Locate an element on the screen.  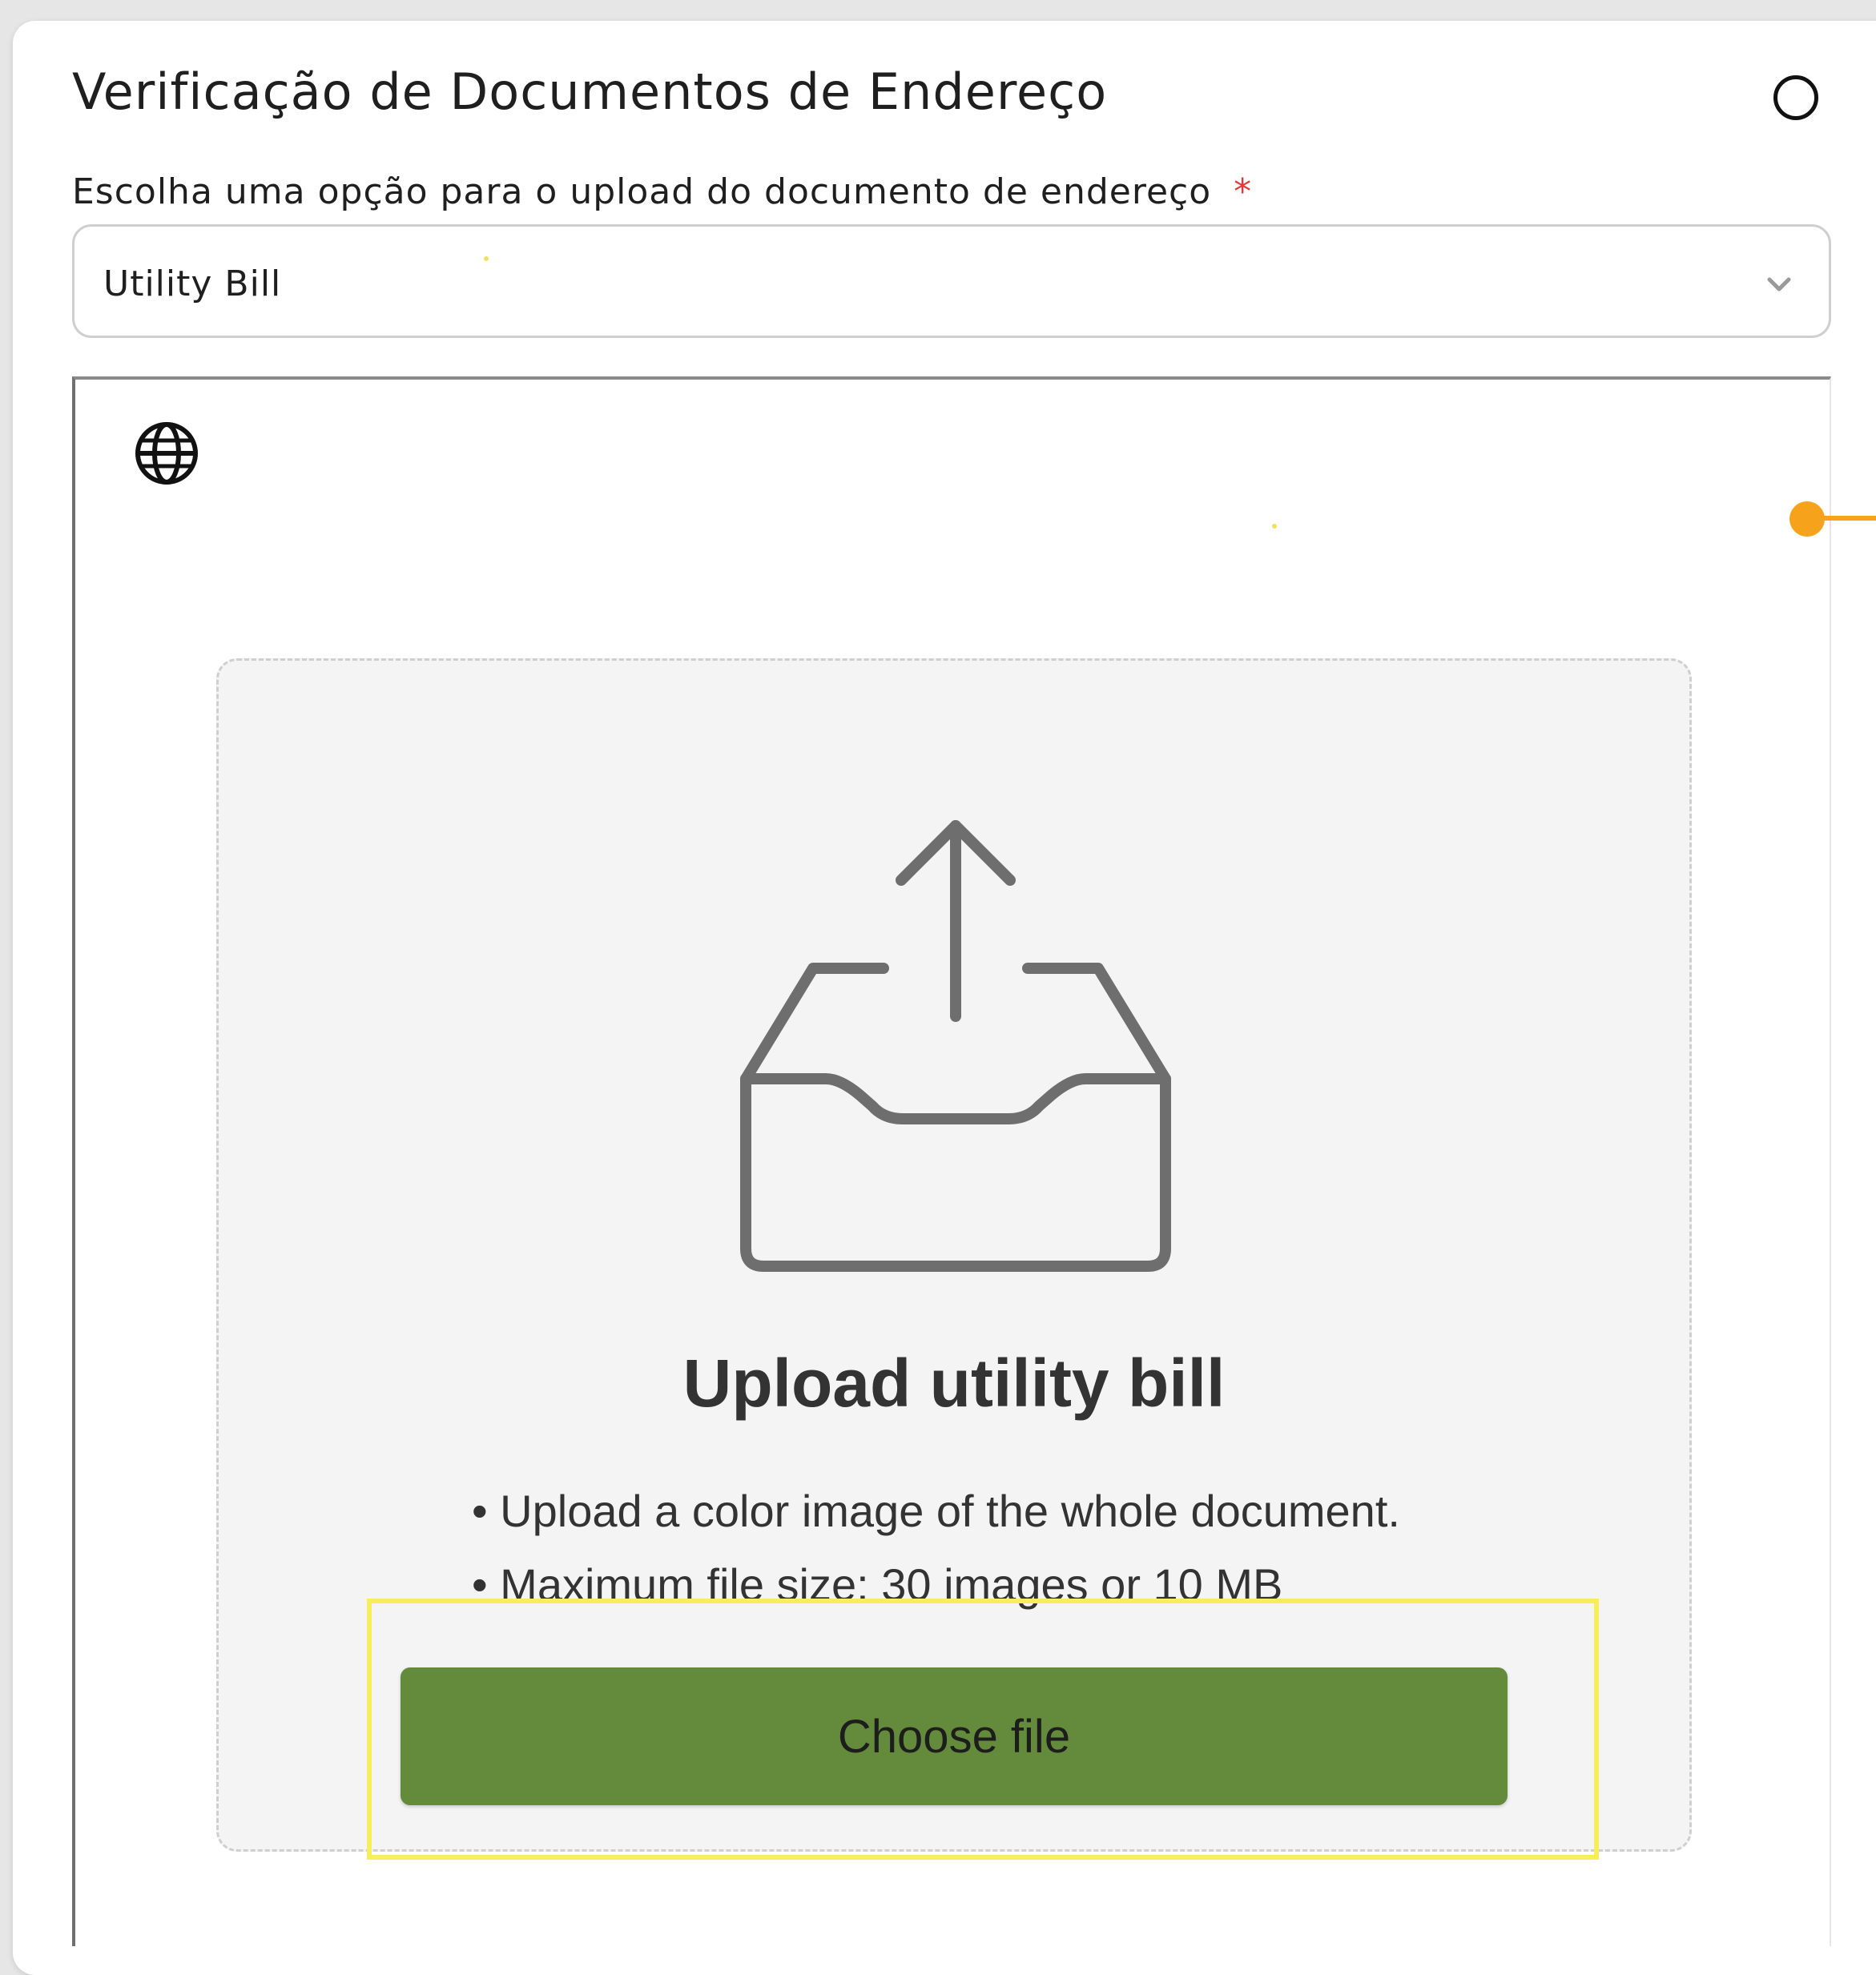
upload-tray-icon is located at coordinates (956, 1046).